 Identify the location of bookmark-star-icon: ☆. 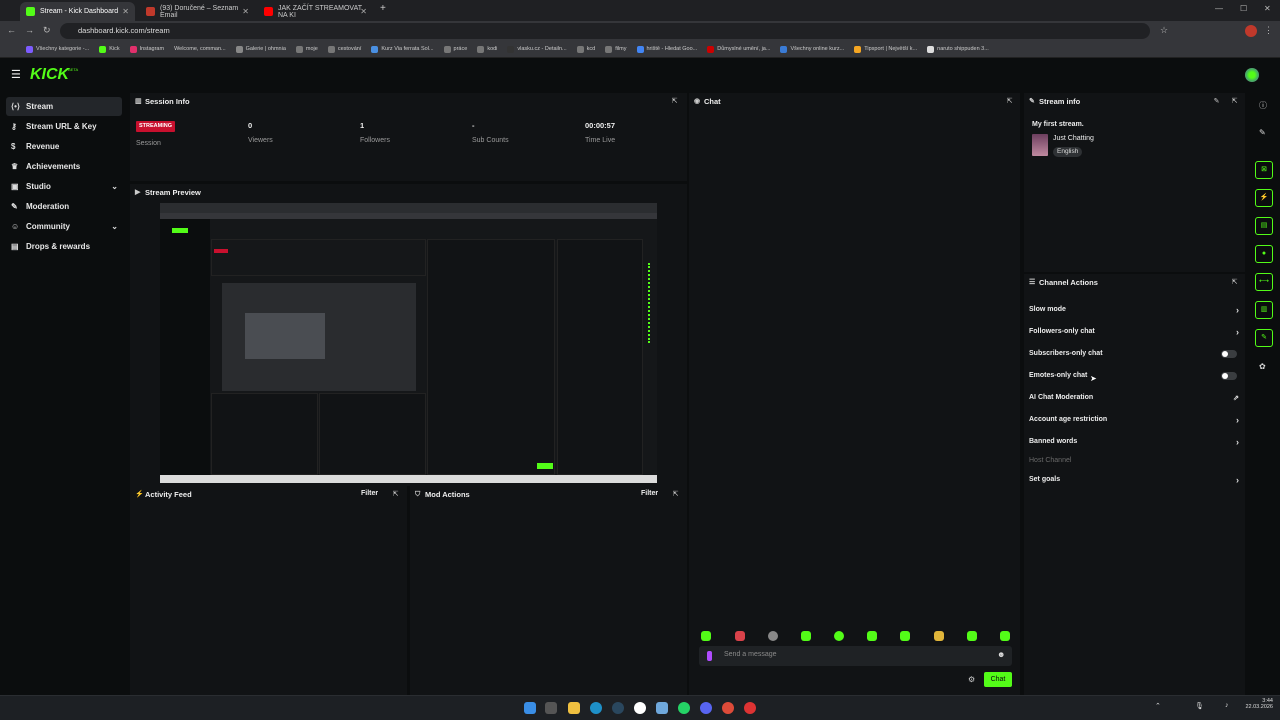
(1164, 30).